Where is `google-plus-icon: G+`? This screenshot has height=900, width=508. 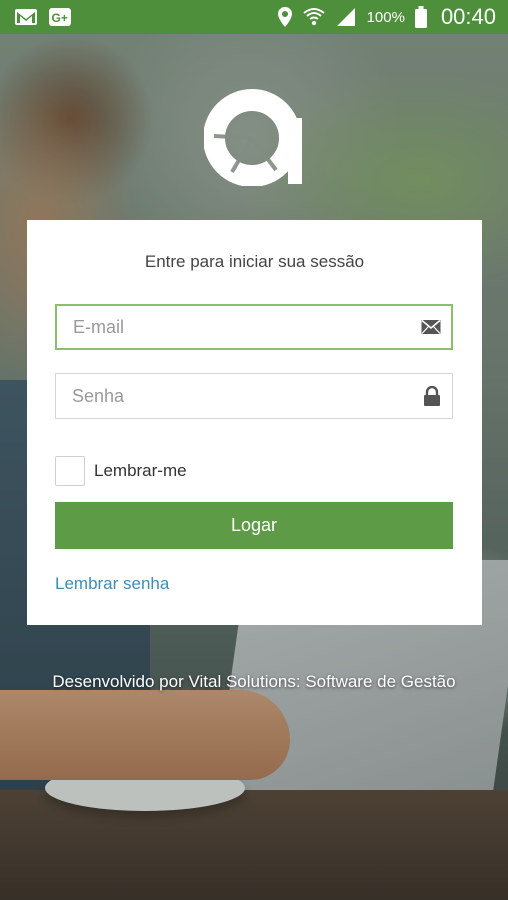
google-plus-icon: G+ is located at coordinates (60, 17).